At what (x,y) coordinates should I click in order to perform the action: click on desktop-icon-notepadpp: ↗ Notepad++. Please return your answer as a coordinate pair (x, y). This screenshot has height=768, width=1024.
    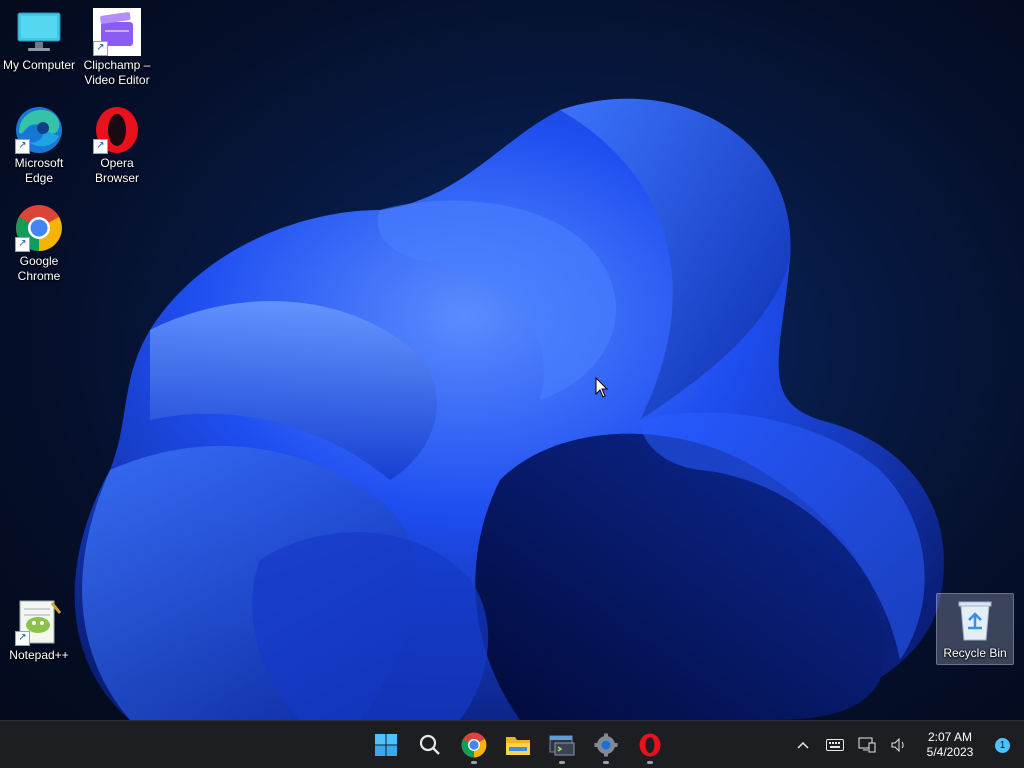
    Looking at the image, I should click on (39, 630).